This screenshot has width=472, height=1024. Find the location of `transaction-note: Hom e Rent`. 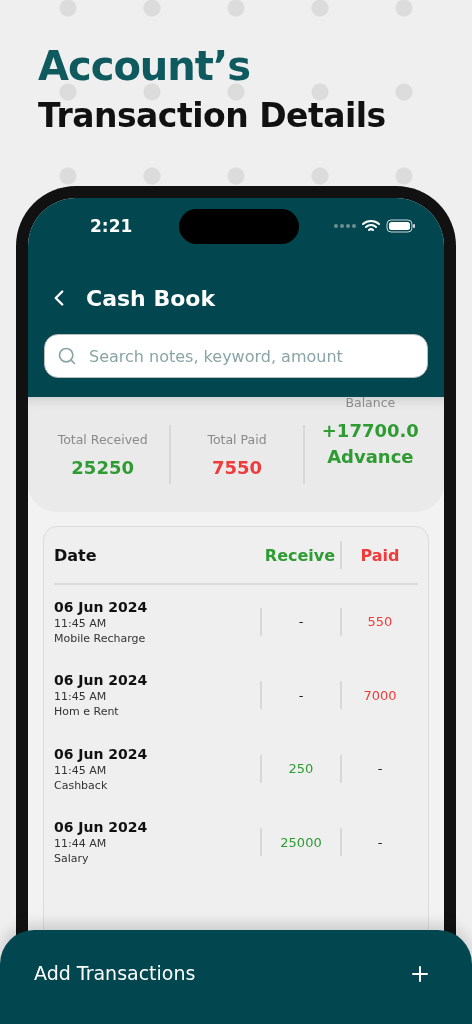

transaction-note: Hom e Rent is located at coordinates (87, 712).